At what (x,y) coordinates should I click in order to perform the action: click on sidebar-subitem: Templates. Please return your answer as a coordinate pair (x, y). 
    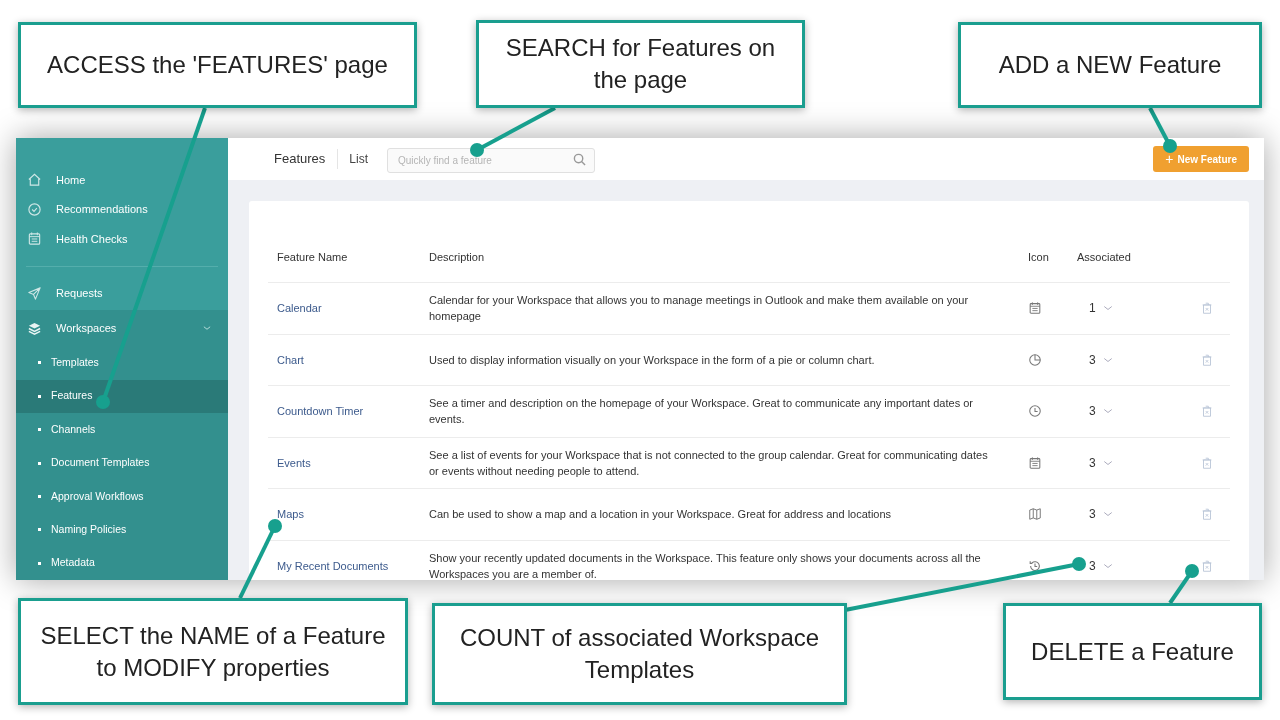
    Looking at the image, I should click on (122, 363).